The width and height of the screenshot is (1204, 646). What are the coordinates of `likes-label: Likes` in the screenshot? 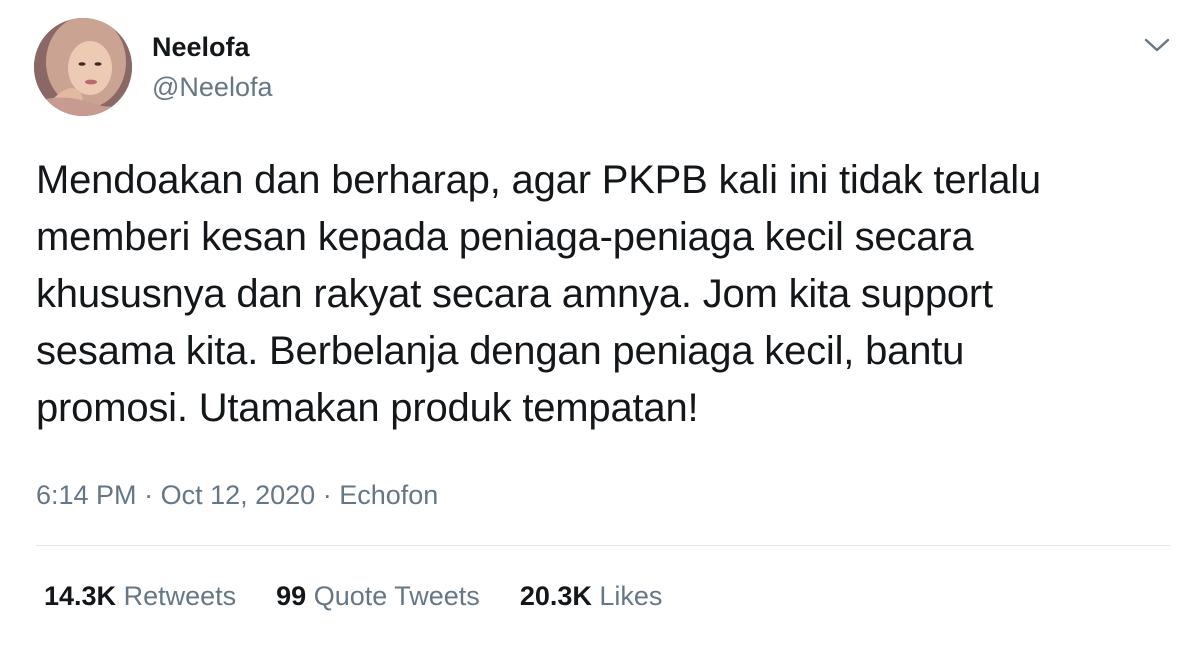 It's located at (631, 596).